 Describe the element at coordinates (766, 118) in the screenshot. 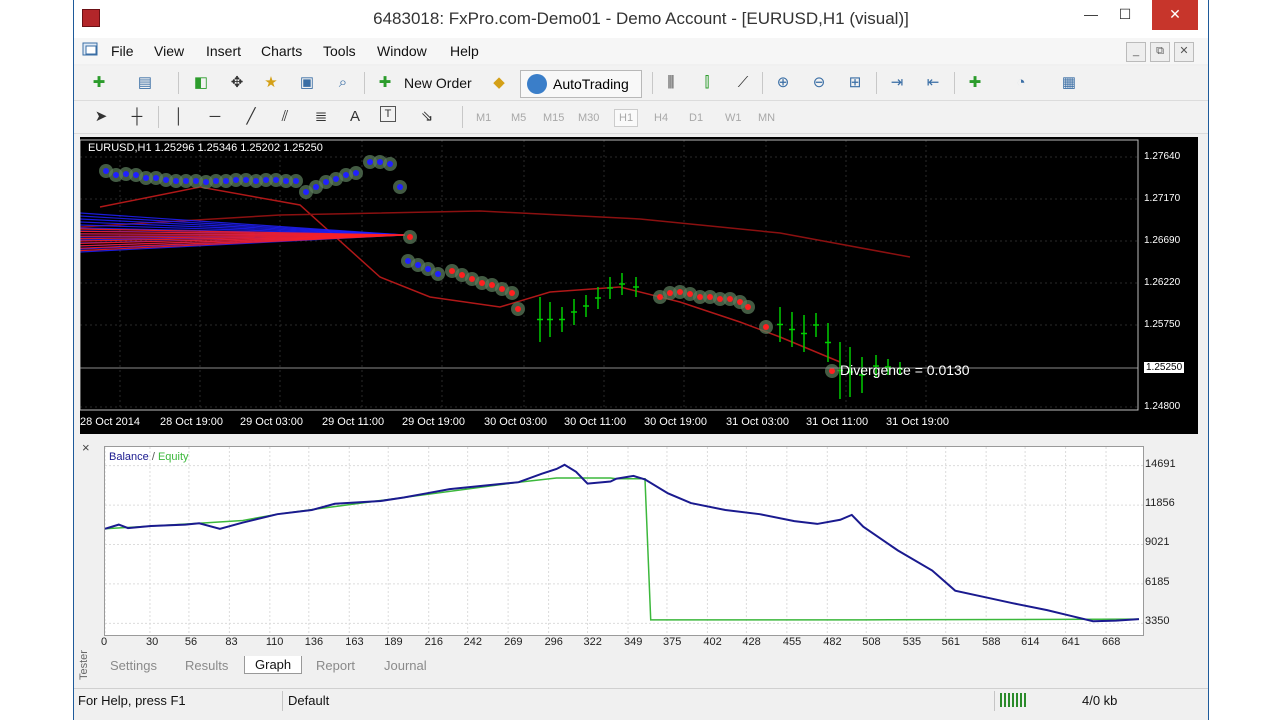

I see `tf-mn: MN` at that location.